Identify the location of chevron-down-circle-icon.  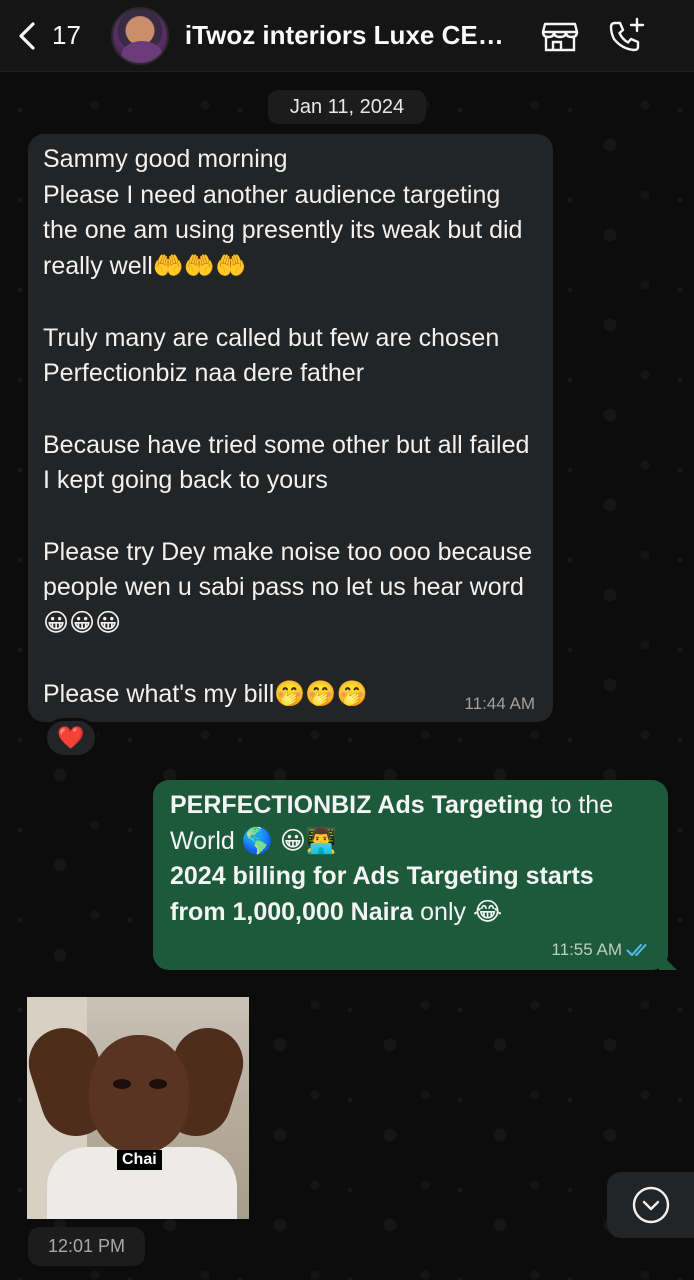
(650, 1205).